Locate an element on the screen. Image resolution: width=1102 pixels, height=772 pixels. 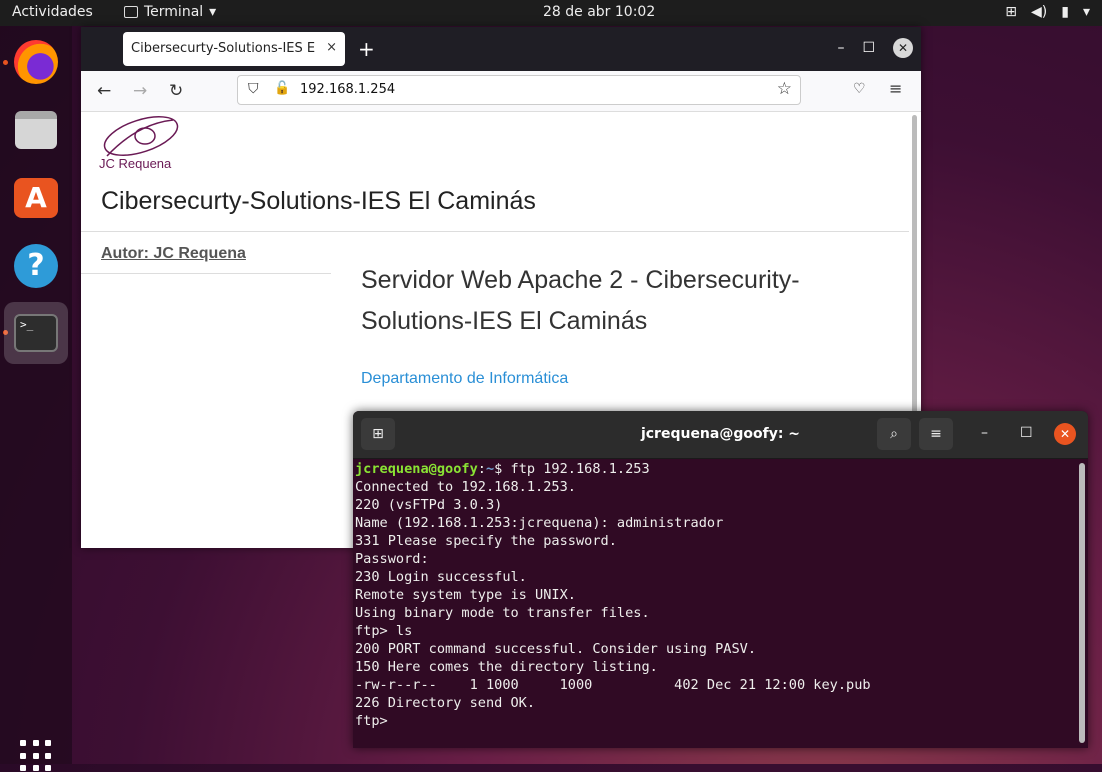
close-tab-icon: × is located at coordinates (331, 47).